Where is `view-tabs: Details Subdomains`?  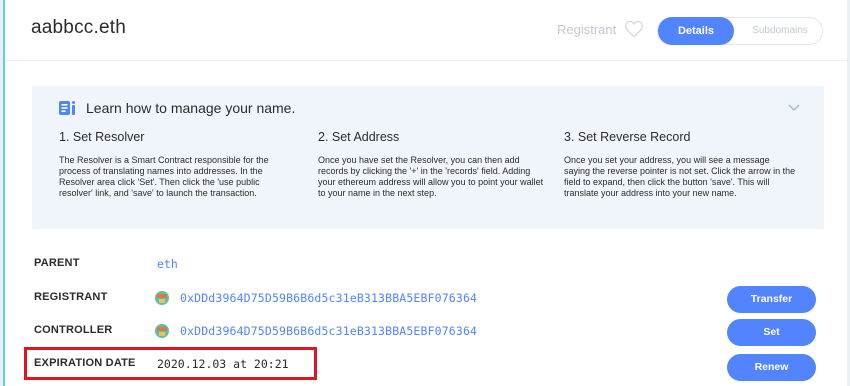
view-tabs: Details Subdomains is located at coordinates (740, 31).